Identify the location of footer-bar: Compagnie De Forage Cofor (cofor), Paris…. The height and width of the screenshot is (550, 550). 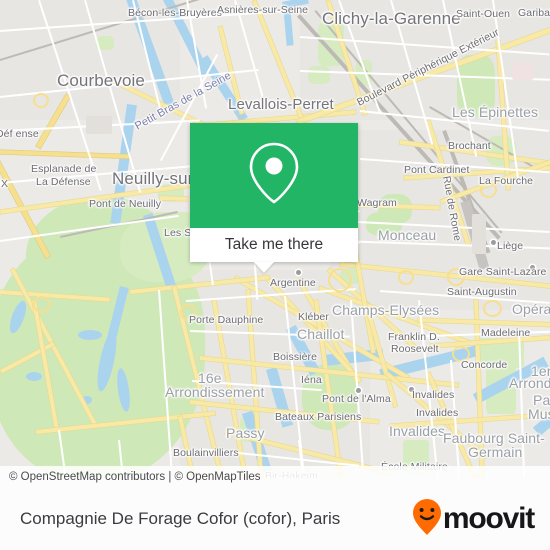
(275, 519).